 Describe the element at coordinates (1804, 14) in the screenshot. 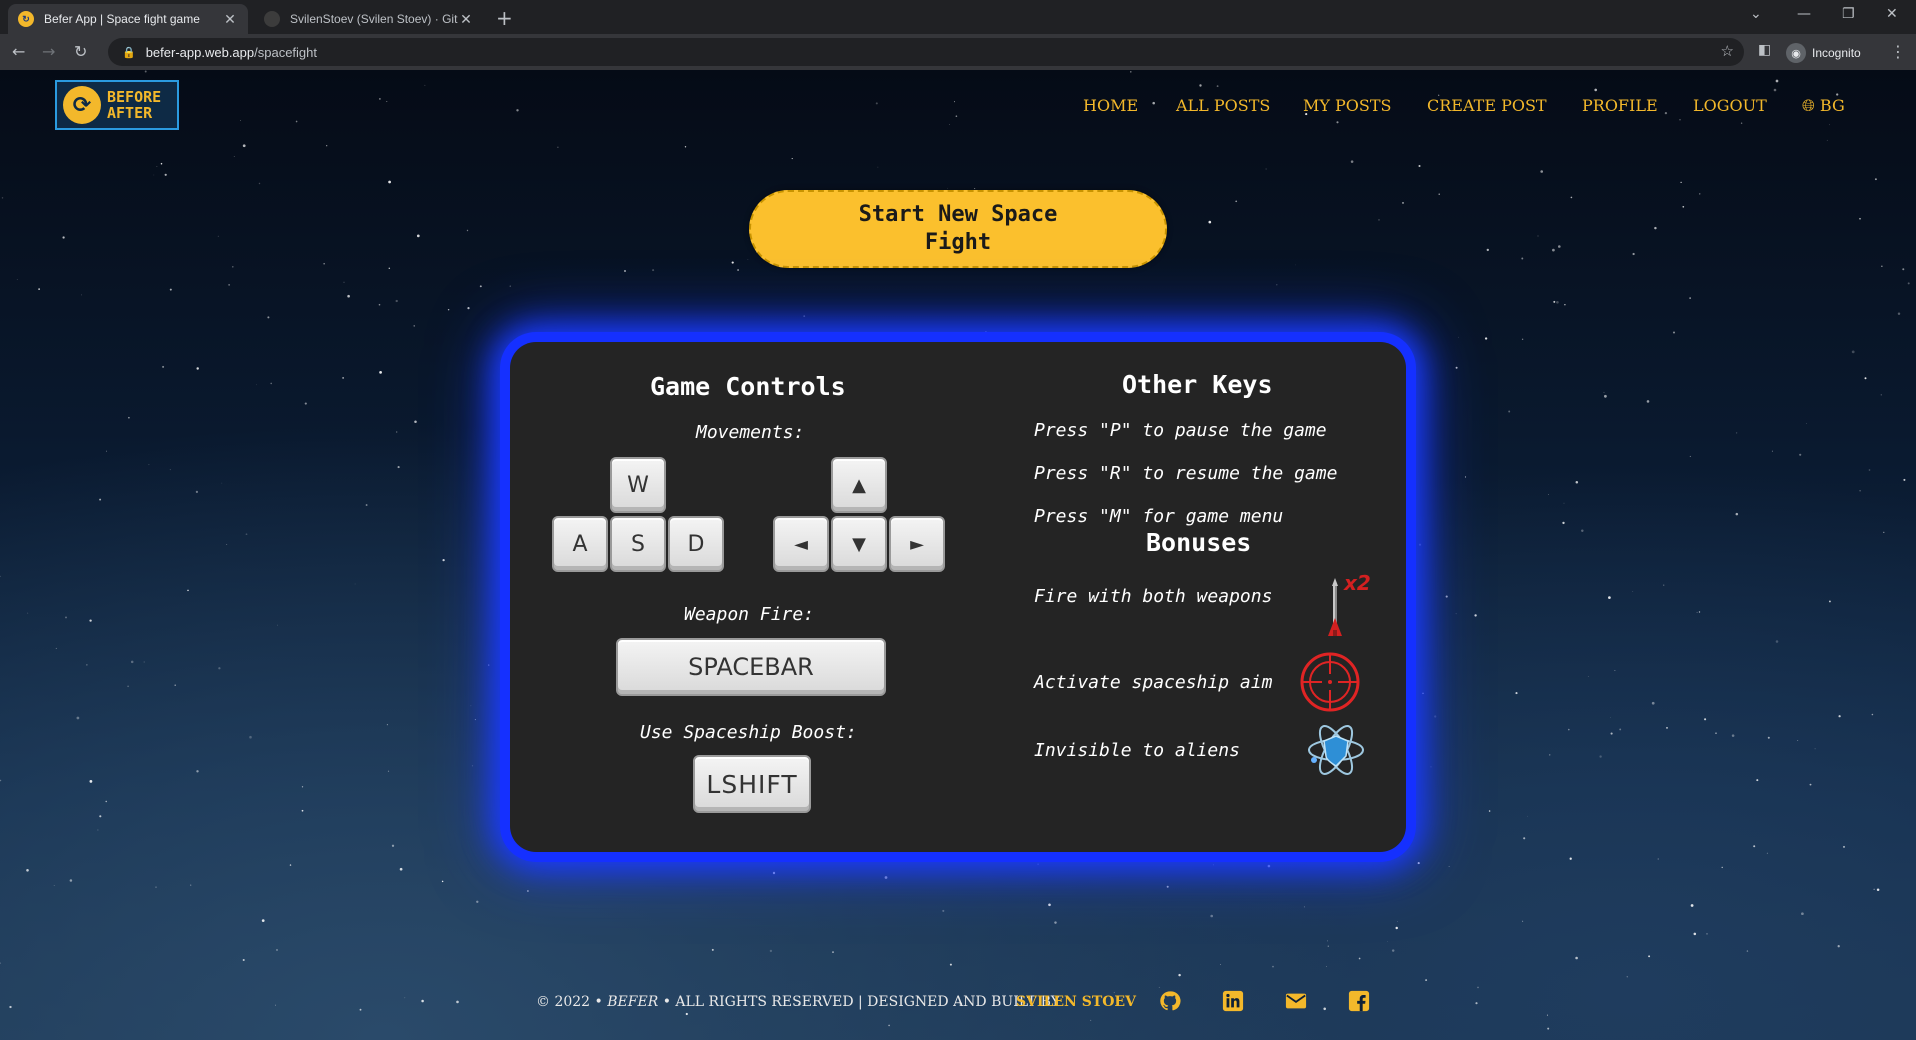

I see `minimize-icon: —` at that location.